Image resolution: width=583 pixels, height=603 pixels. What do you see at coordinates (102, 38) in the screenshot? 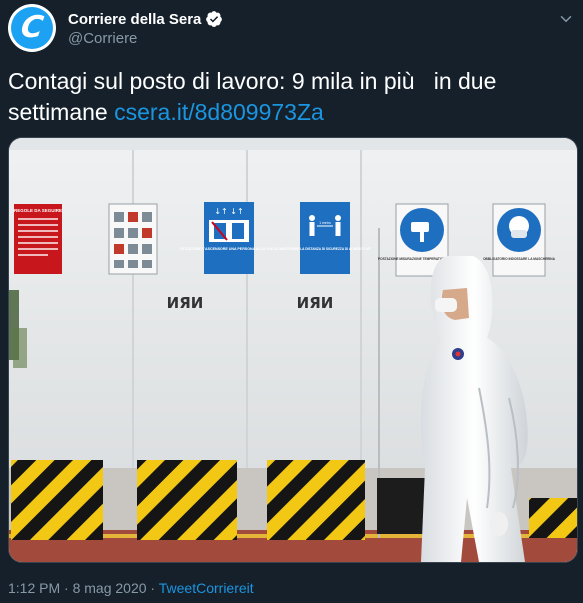
I see `handle: @Corriere` at bounding box center [102, 38].